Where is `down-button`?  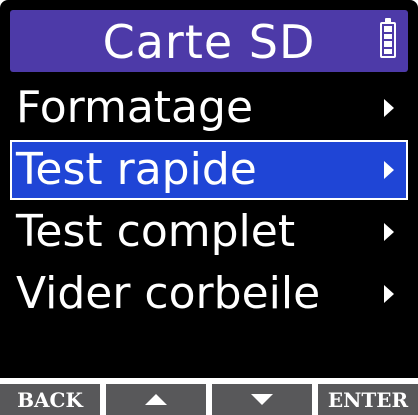
down-button is located at coordinates (262, 399).